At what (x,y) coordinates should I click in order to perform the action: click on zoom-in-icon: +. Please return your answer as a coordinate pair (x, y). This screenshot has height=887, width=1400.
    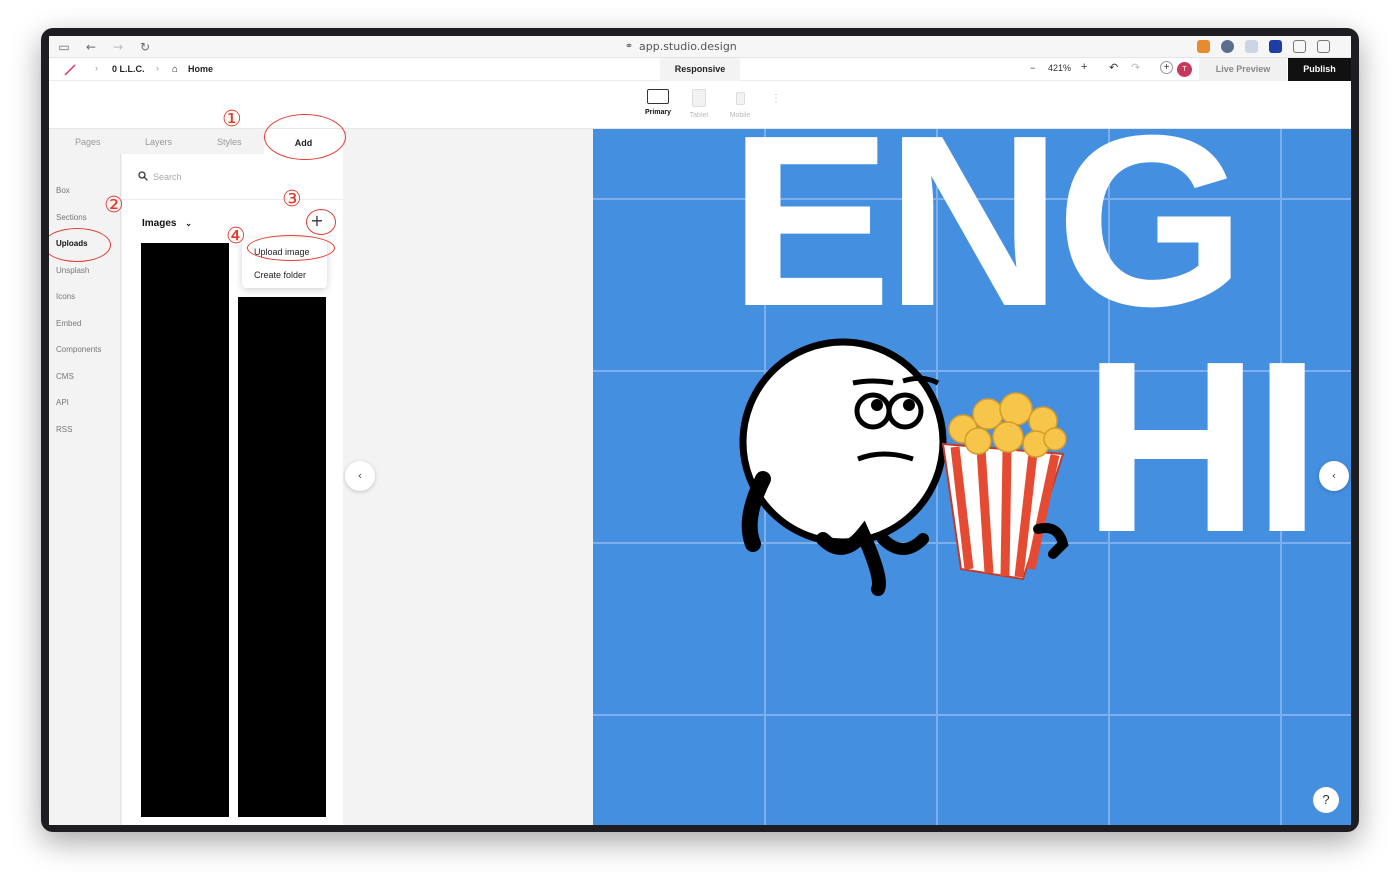
    Looking at the image, I should click on (1084, 67).